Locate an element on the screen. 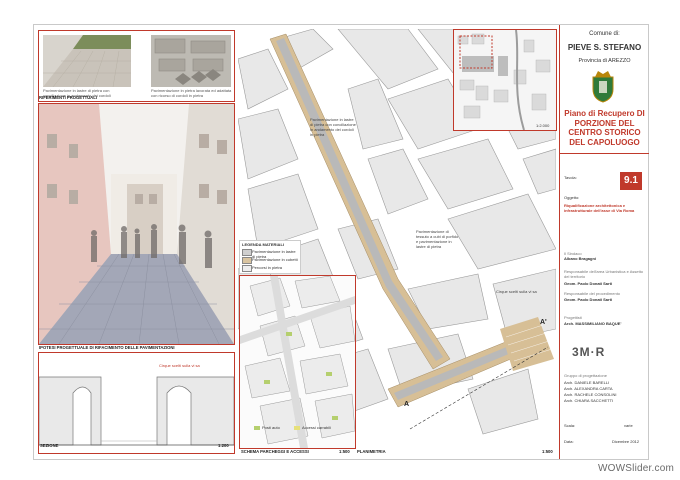  data-value: Dicembre 2012 is located at coordinates (626, 441).